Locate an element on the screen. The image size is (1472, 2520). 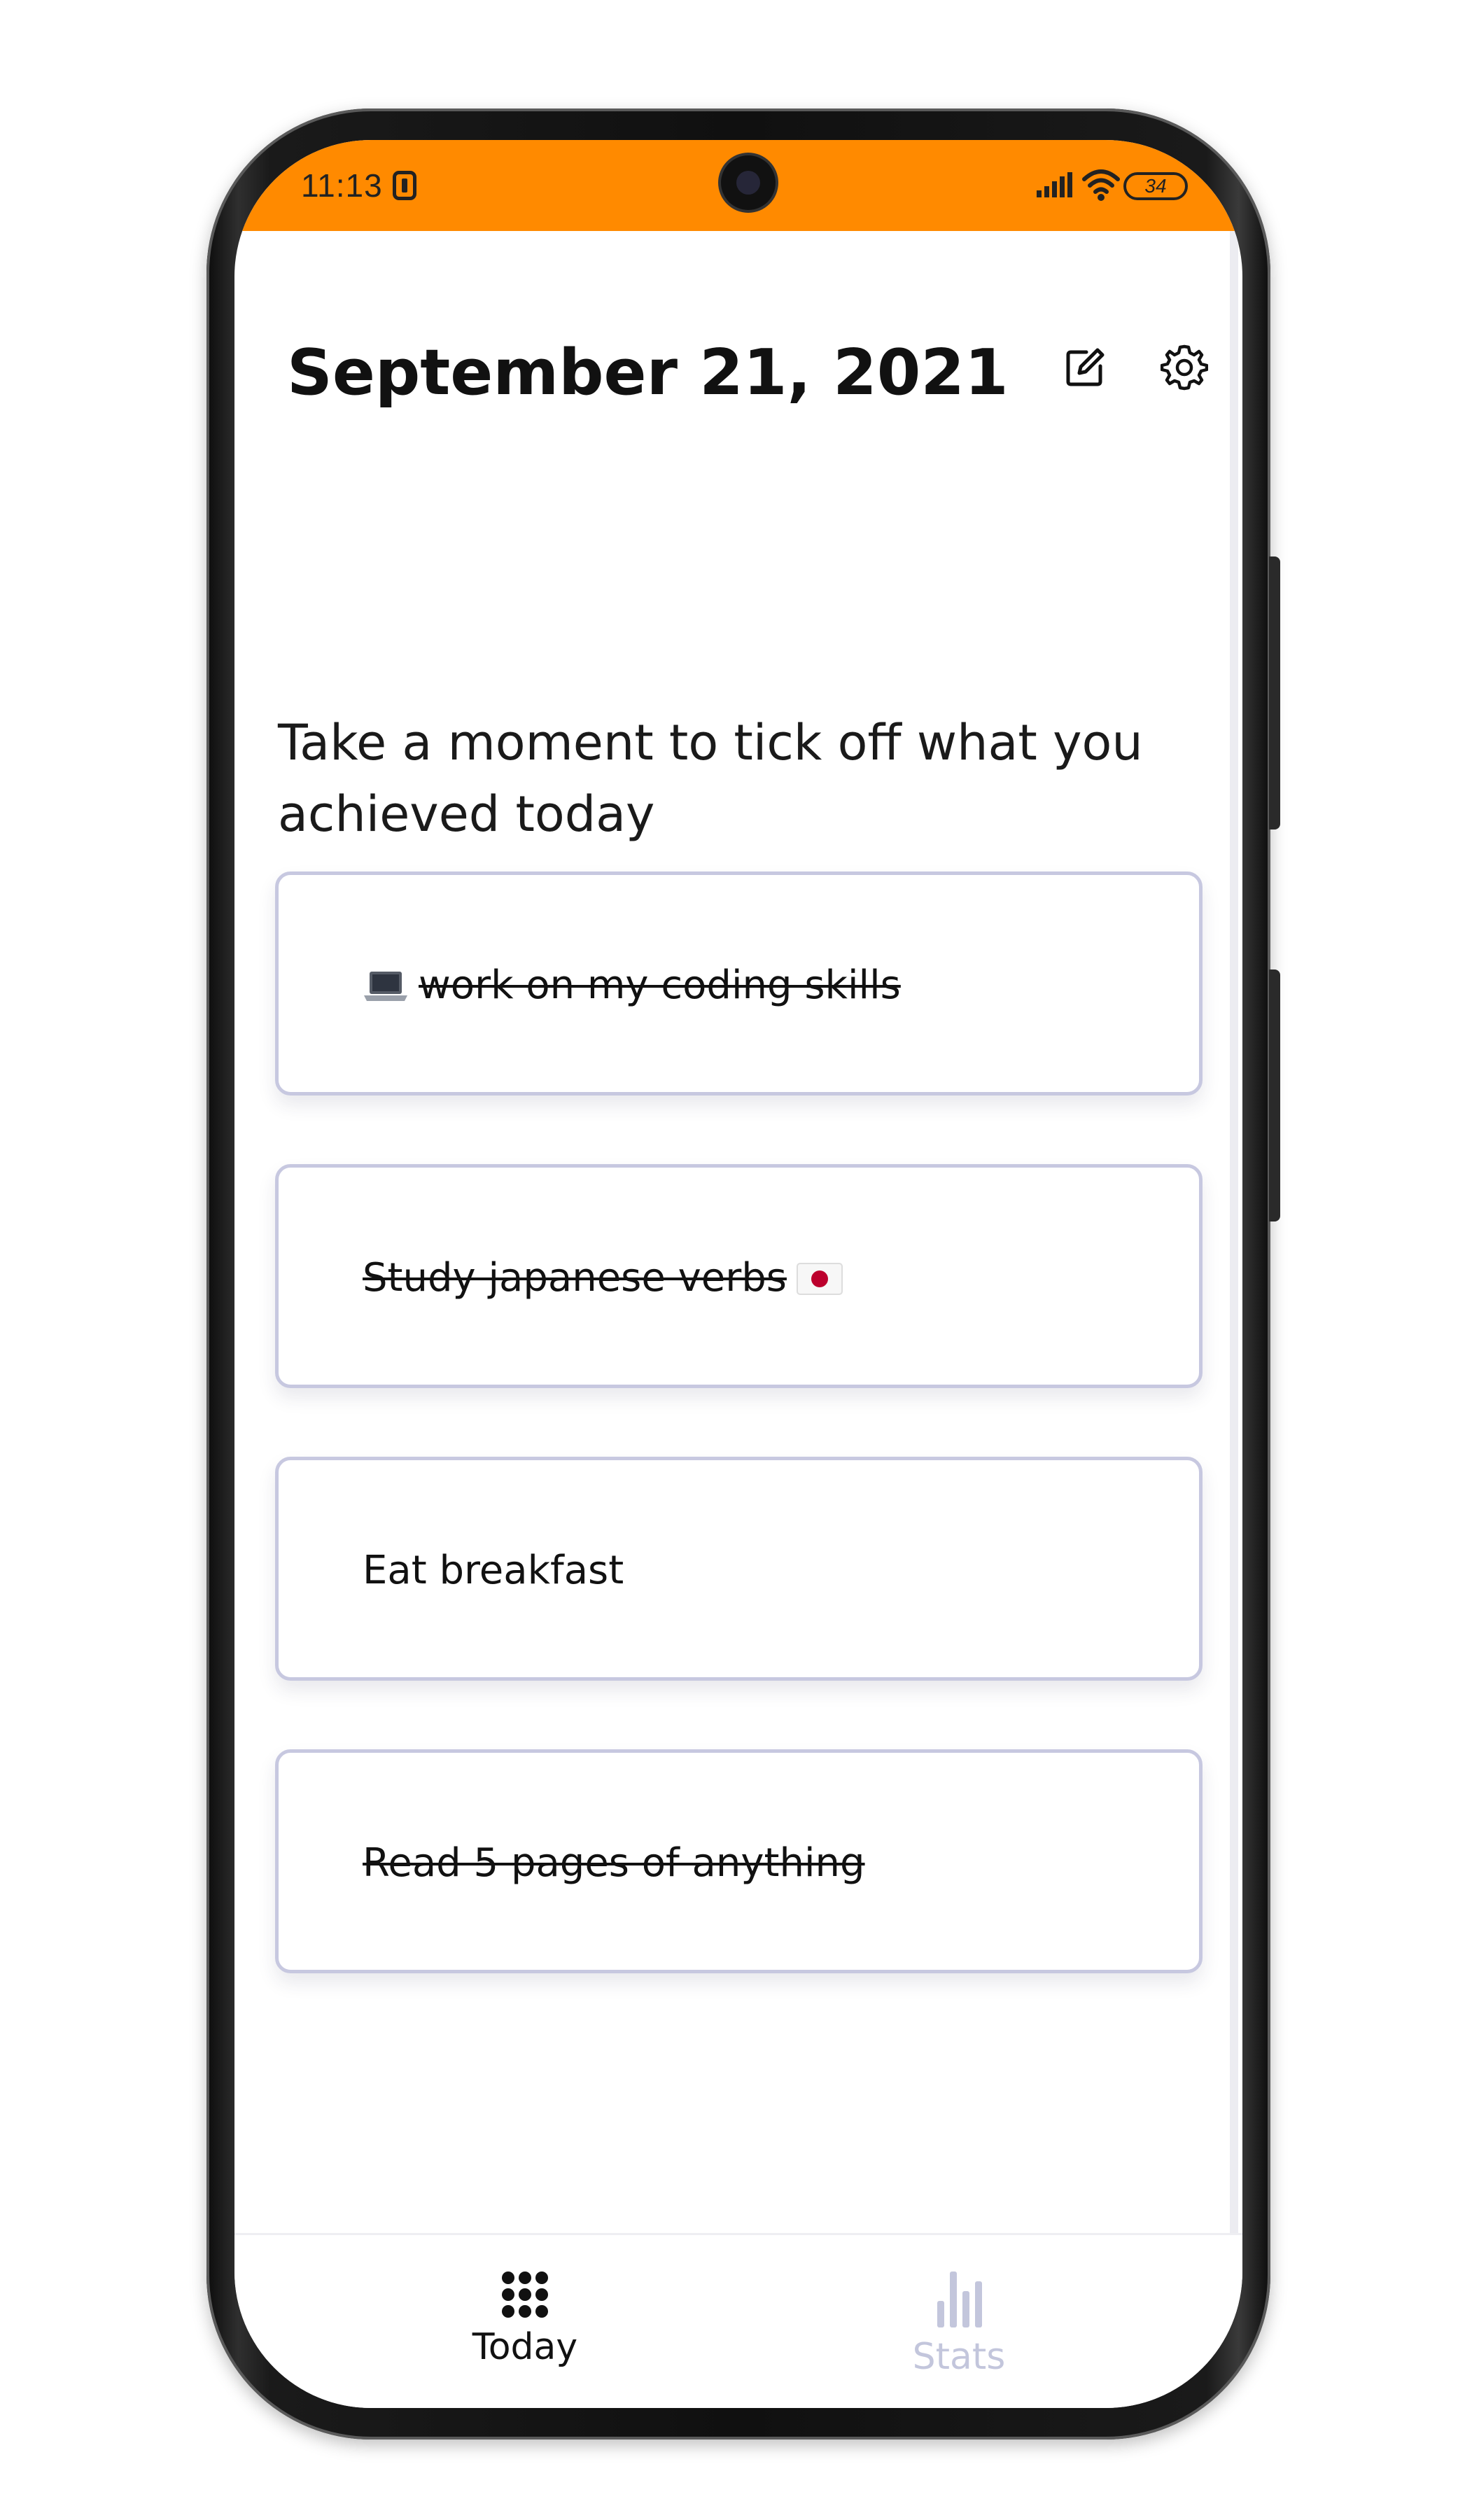
page-title: September 21, 2021 is located at coordinates (648, 373).